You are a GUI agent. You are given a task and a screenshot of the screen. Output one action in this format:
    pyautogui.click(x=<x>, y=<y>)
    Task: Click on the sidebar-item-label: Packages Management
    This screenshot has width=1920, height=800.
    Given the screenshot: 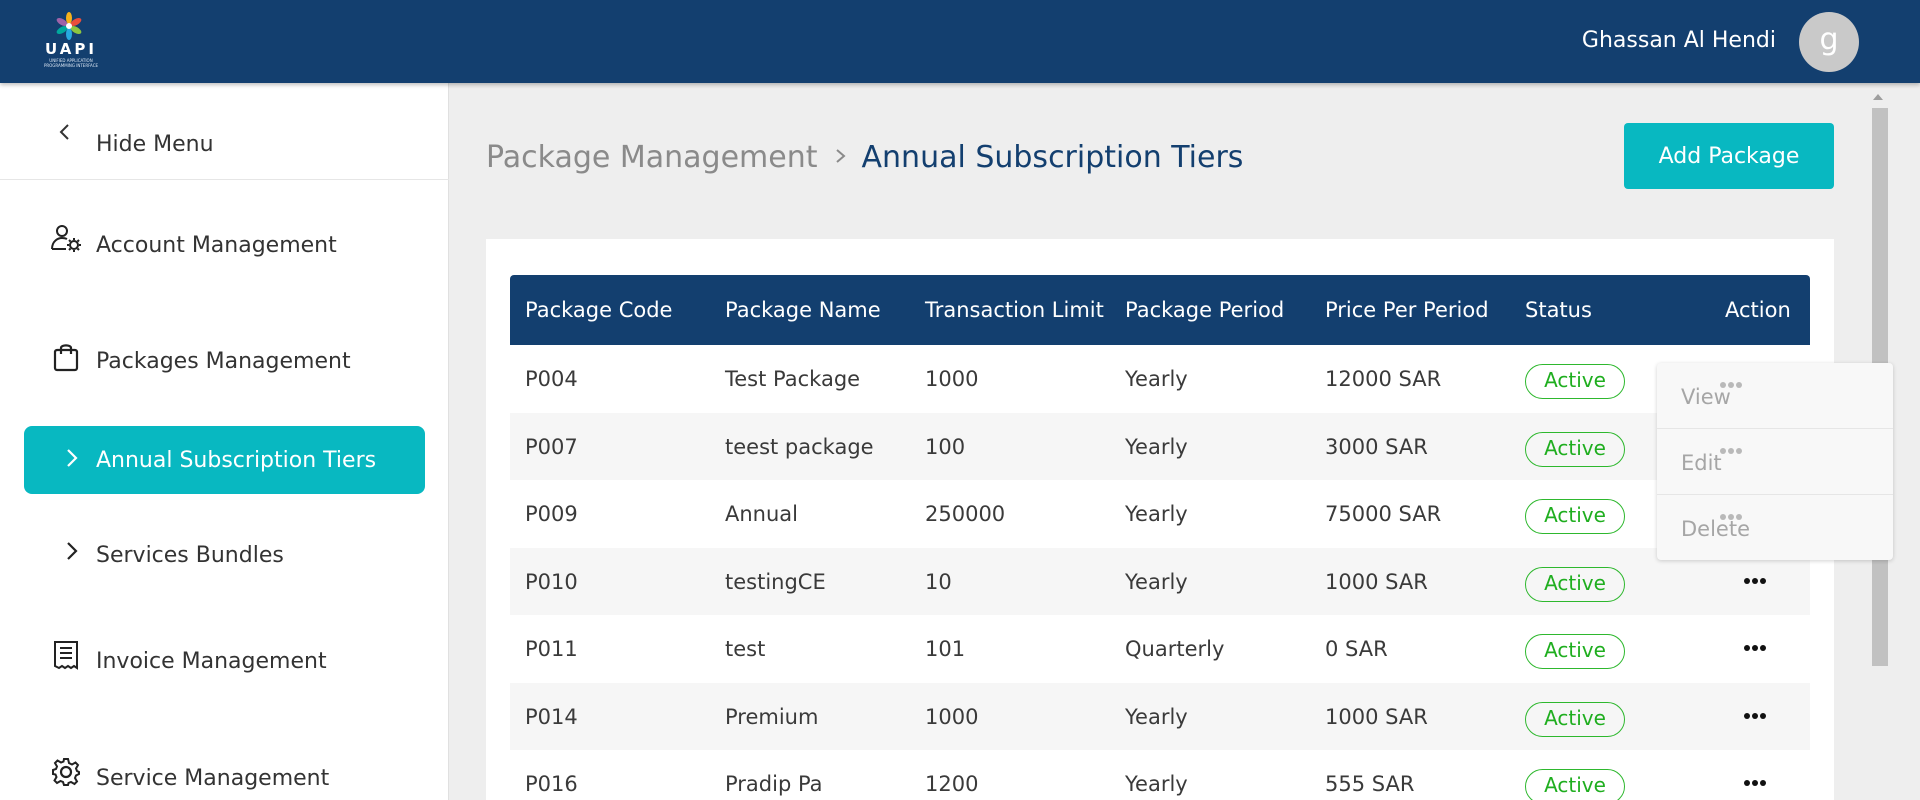 What is the action you would take?
    pyautogui.click(x=223, y=361)
    